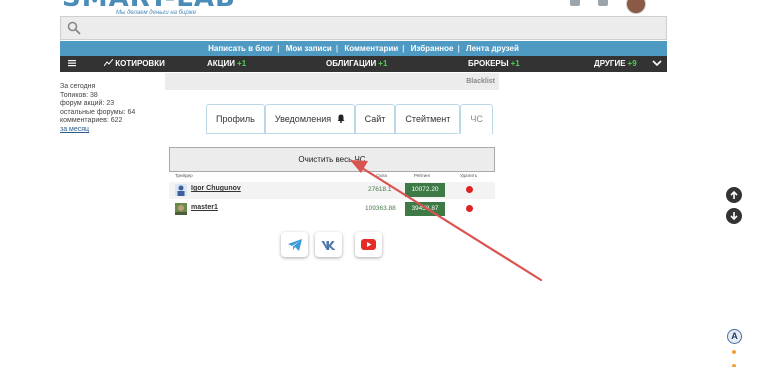 The image size is (758, 367). What do you see at coordinates (108, 62) in the screenshot?
I see `chart-icon` at bounding box center [108, 62].